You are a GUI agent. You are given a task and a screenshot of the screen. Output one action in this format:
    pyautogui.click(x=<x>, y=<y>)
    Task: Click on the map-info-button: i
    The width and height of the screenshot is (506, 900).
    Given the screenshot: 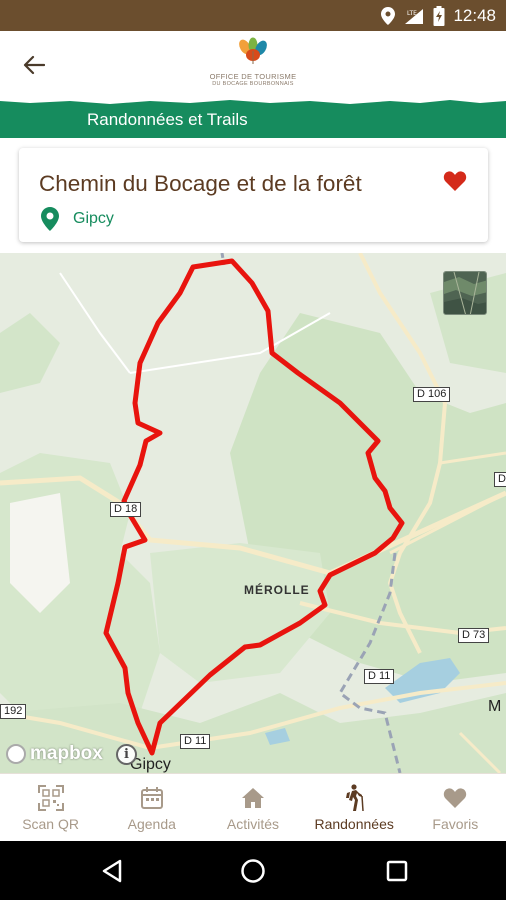 What is the action you would take?
    pyautogui.click(x=126, y=754)
    